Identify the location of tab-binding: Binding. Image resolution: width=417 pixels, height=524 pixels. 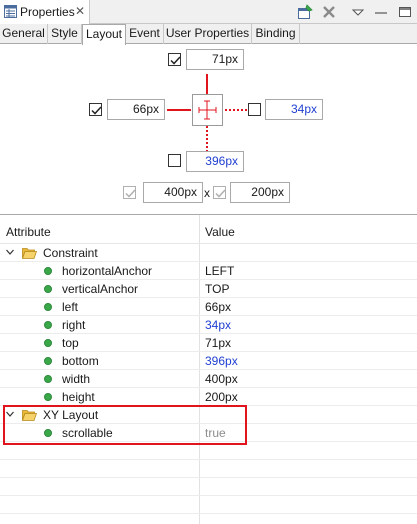
(276, 34).